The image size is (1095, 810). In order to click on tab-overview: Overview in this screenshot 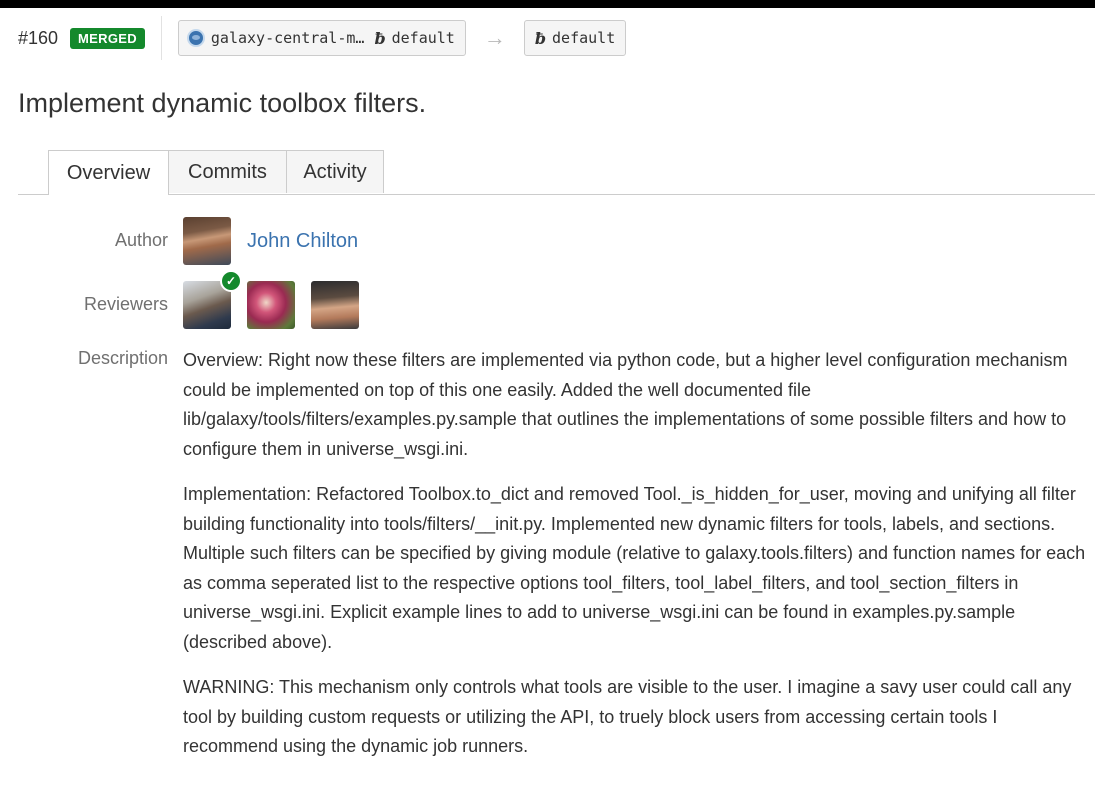, I will do `click(108, 172)`.